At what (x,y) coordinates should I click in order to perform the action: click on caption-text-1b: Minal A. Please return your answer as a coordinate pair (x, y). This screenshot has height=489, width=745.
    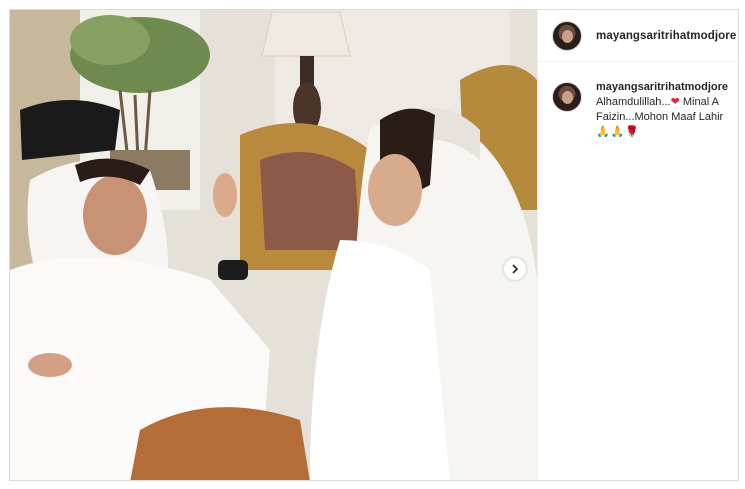
    Looking at the image, I should click on (699, 102).